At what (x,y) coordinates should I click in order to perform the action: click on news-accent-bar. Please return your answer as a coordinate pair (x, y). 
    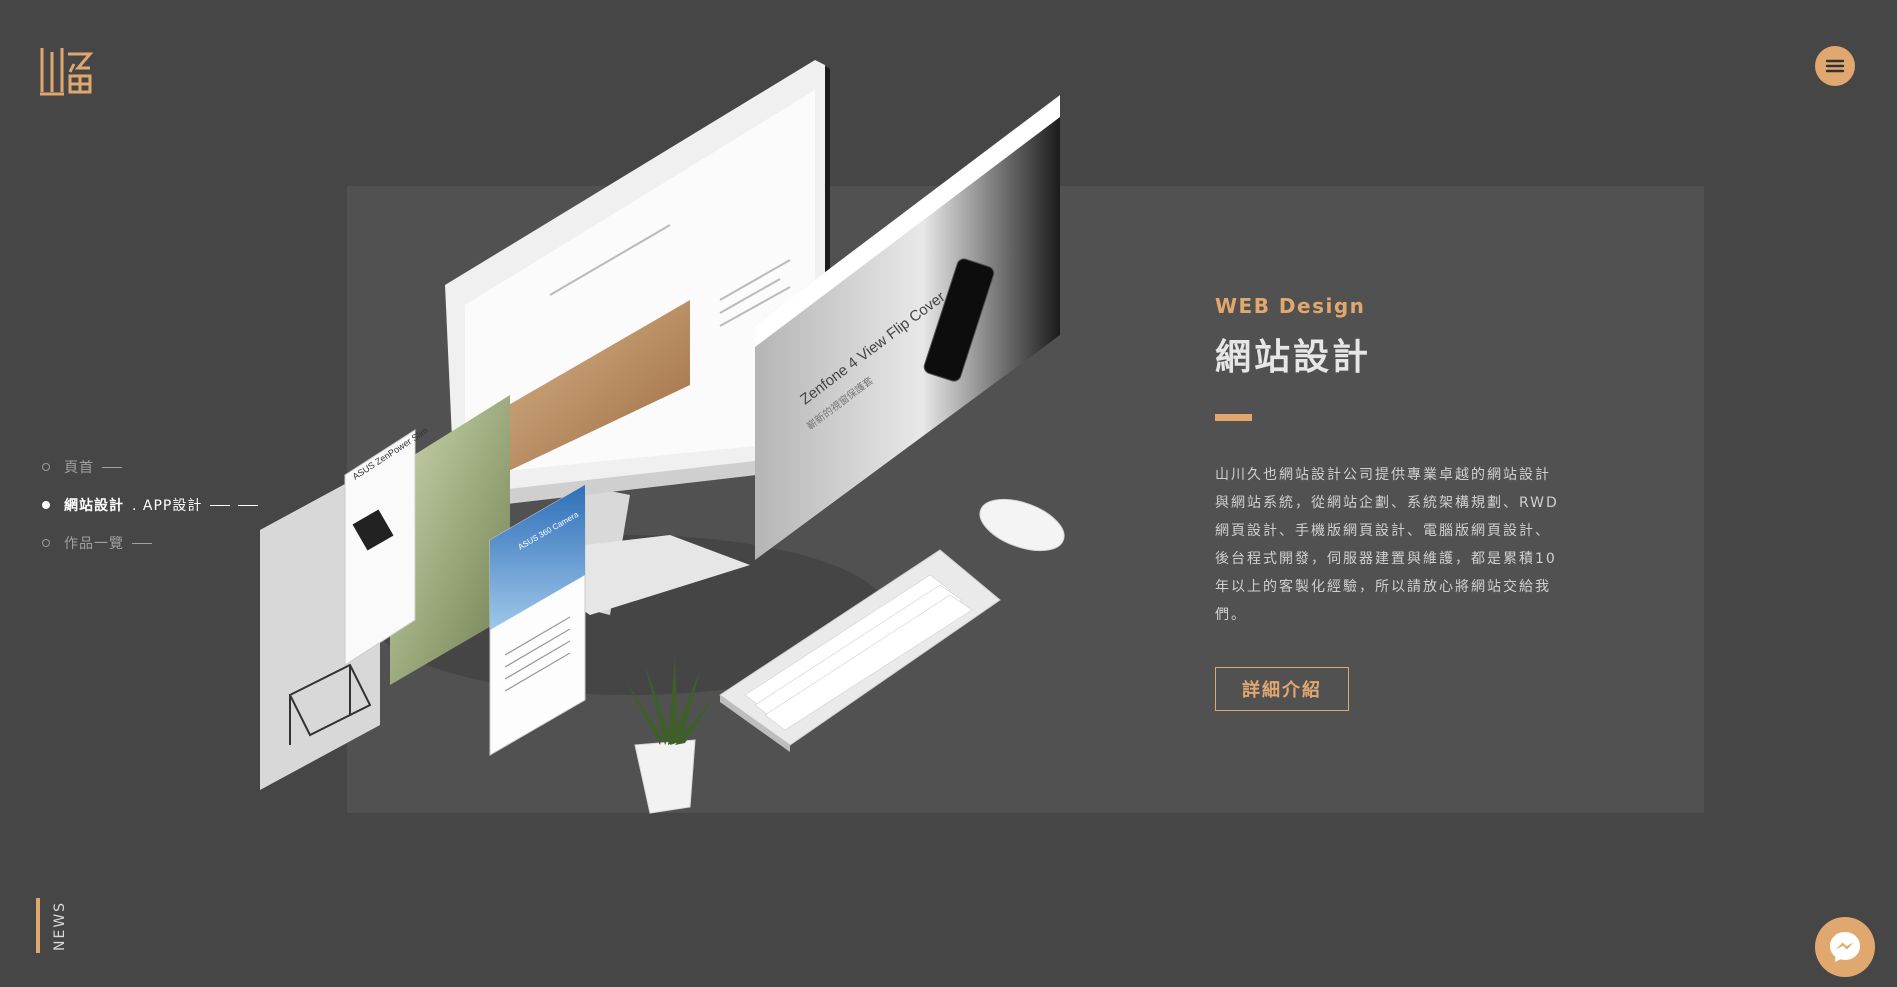
    Looking at the image, I should click on (38, 925).